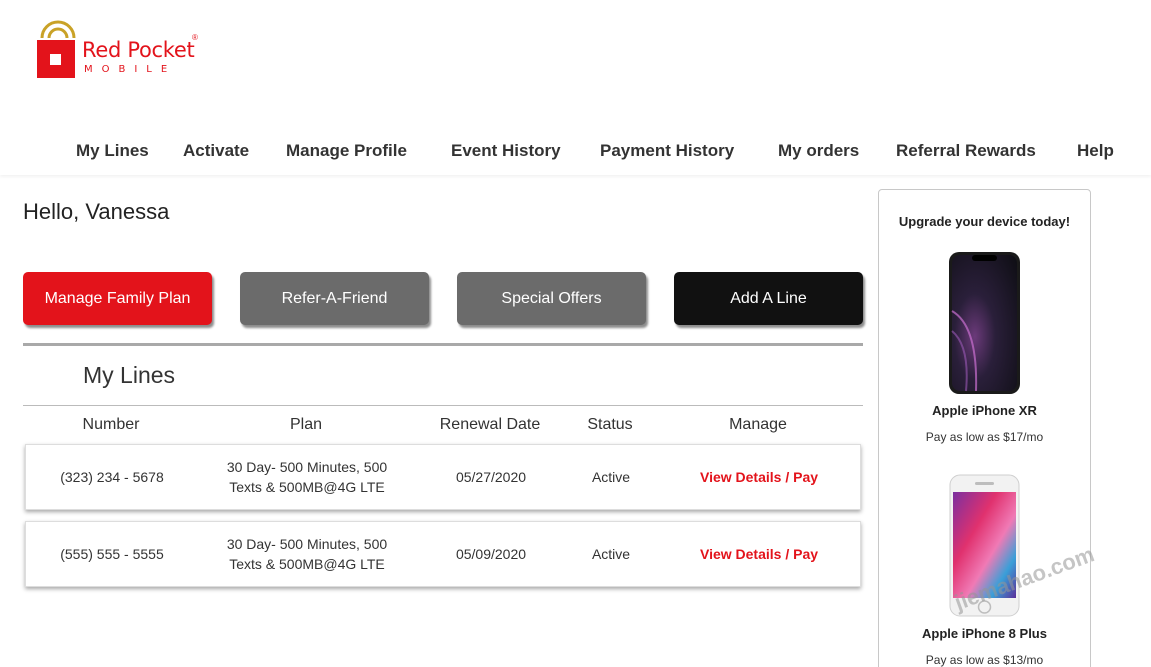 The width and height of the screenshot is (1151, 667). I want to click on my-lines-title: My Lines, so click(129, 375).